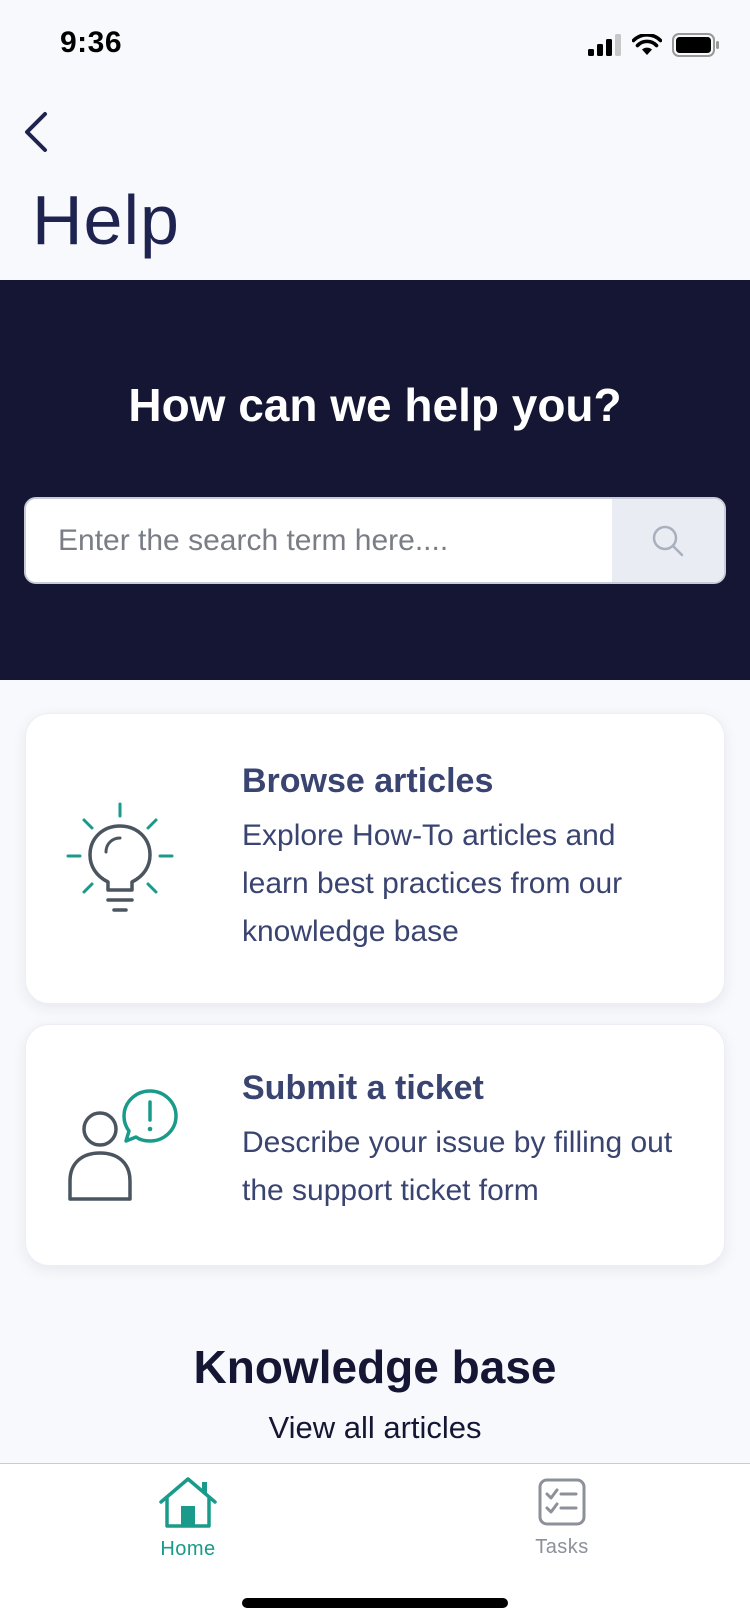 This screenshot has height=1624, width=750. Describe the element at coordinates (188, 1531) in the screenshot. I see `tab-home: Home` at that location.